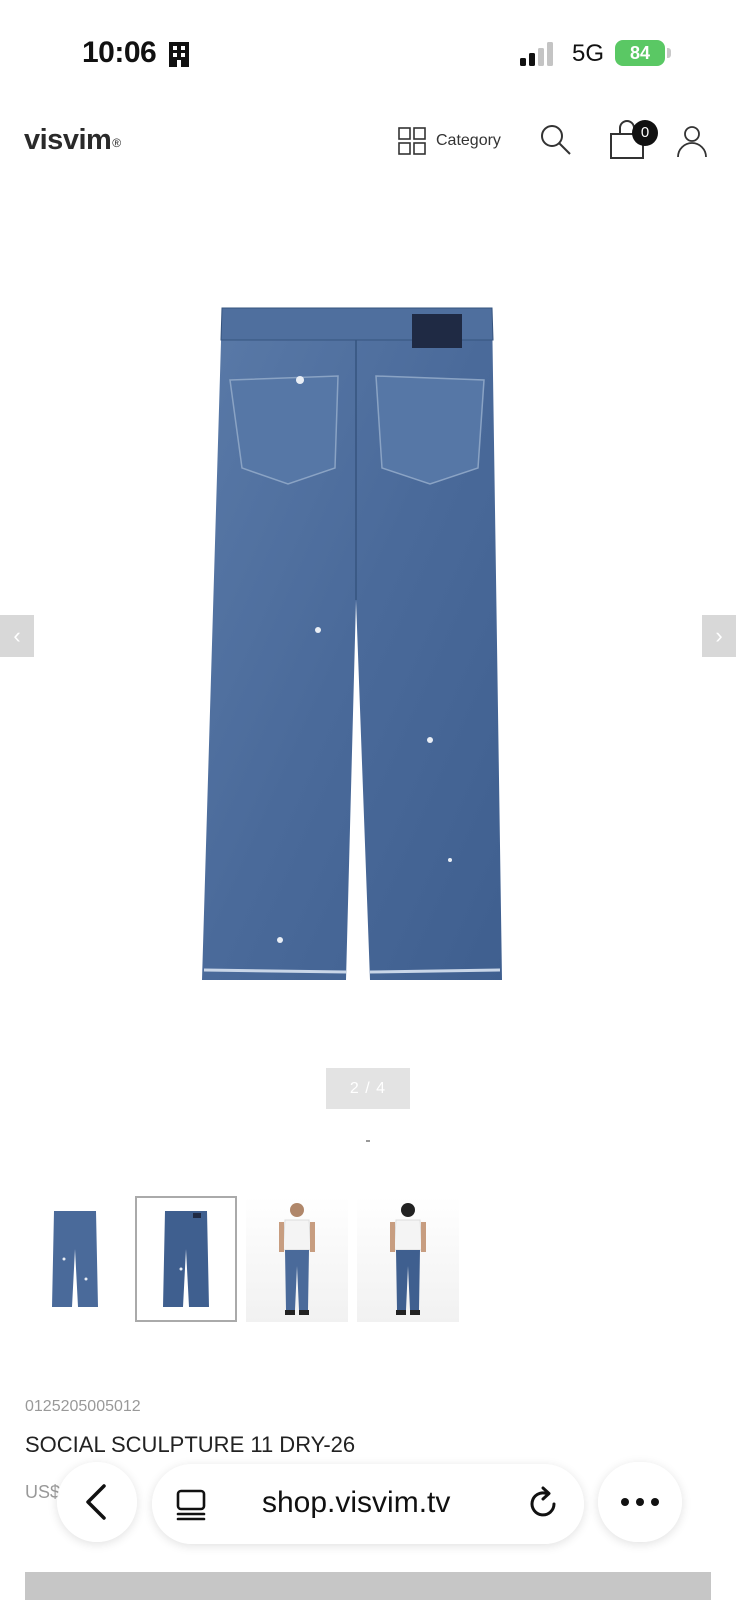 This screenshot has height=1600, width=736. I want to click on thumbnail-jeans-front, so click(75, 1259).